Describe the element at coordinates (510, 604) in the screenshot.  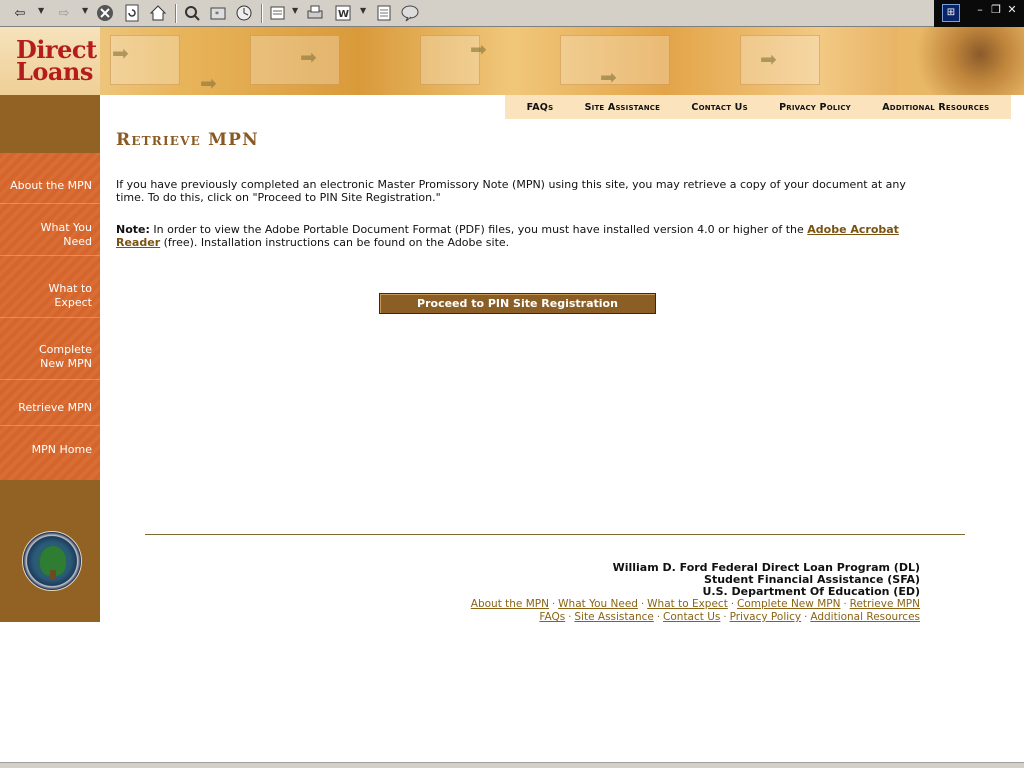
I see `footer-link-about-the-mpn: About the MPN` at that location.